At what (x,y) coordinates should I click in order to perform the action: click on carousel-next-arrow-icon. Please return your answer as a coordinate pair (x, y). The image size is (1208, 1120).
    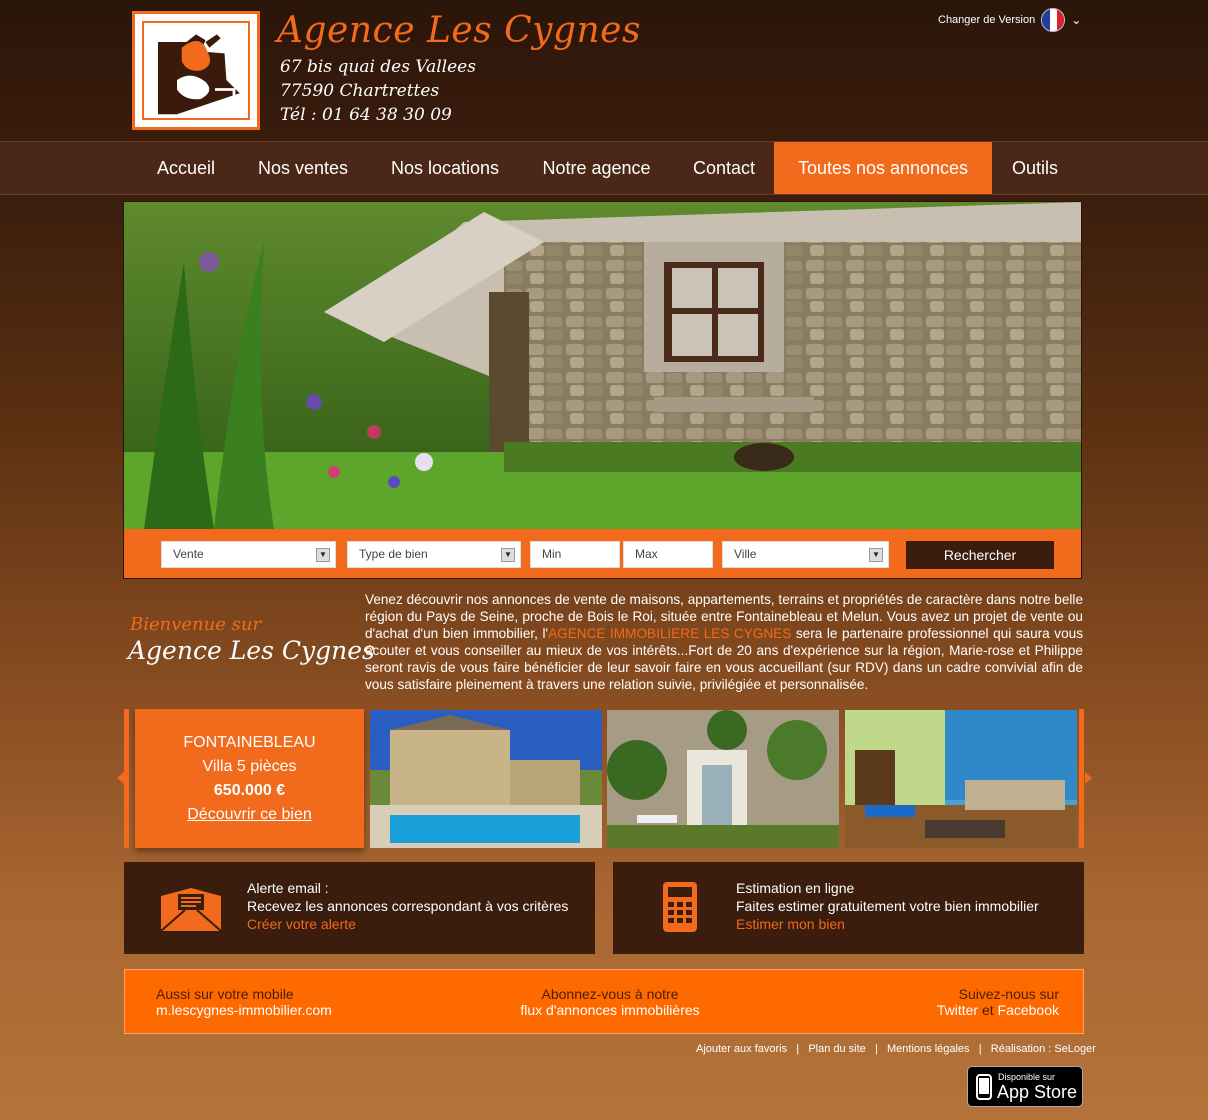
    Looking at the image, I should click on (1088, 778).